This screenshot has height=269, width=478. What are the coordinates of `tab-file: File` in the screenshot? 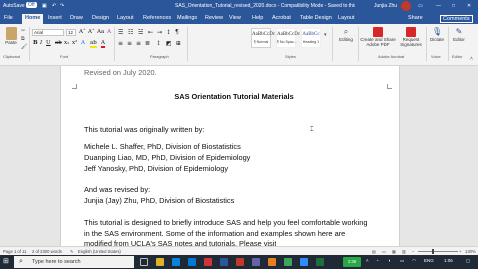 It's located at (8, 18).